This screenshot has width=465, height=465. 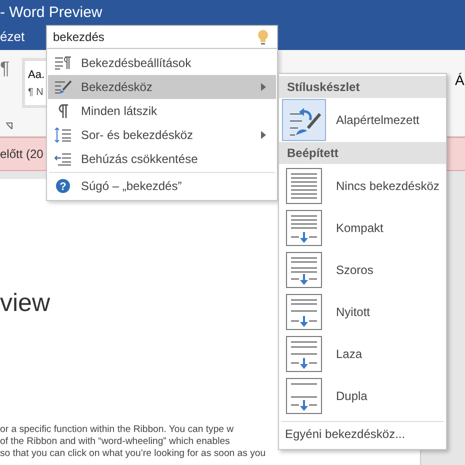 What do you see at coordinates (362, 228) in the screenshot?
I see `spacing-option: Kompakt` at bounding box center [362, 228].